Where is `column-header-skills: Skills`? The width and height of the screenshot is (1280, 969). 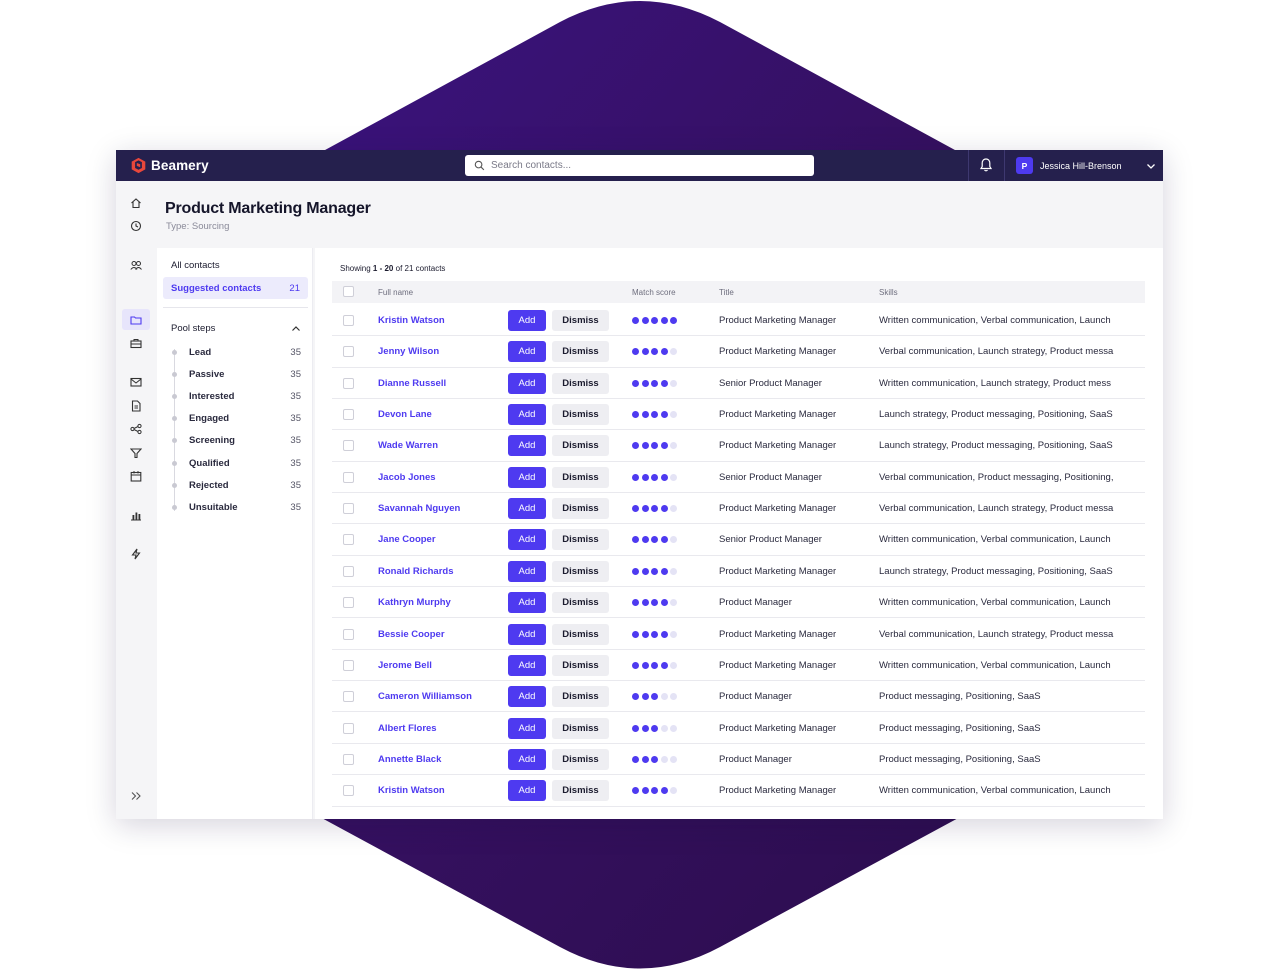 column-header-skills: Skills is located at coordinates (888, 292).